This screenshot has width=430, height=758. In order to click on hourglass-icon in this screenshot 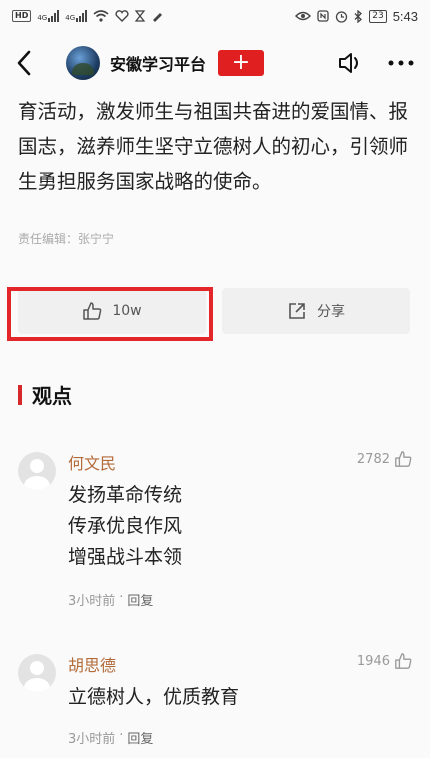, I will do `click(140, 16)`.